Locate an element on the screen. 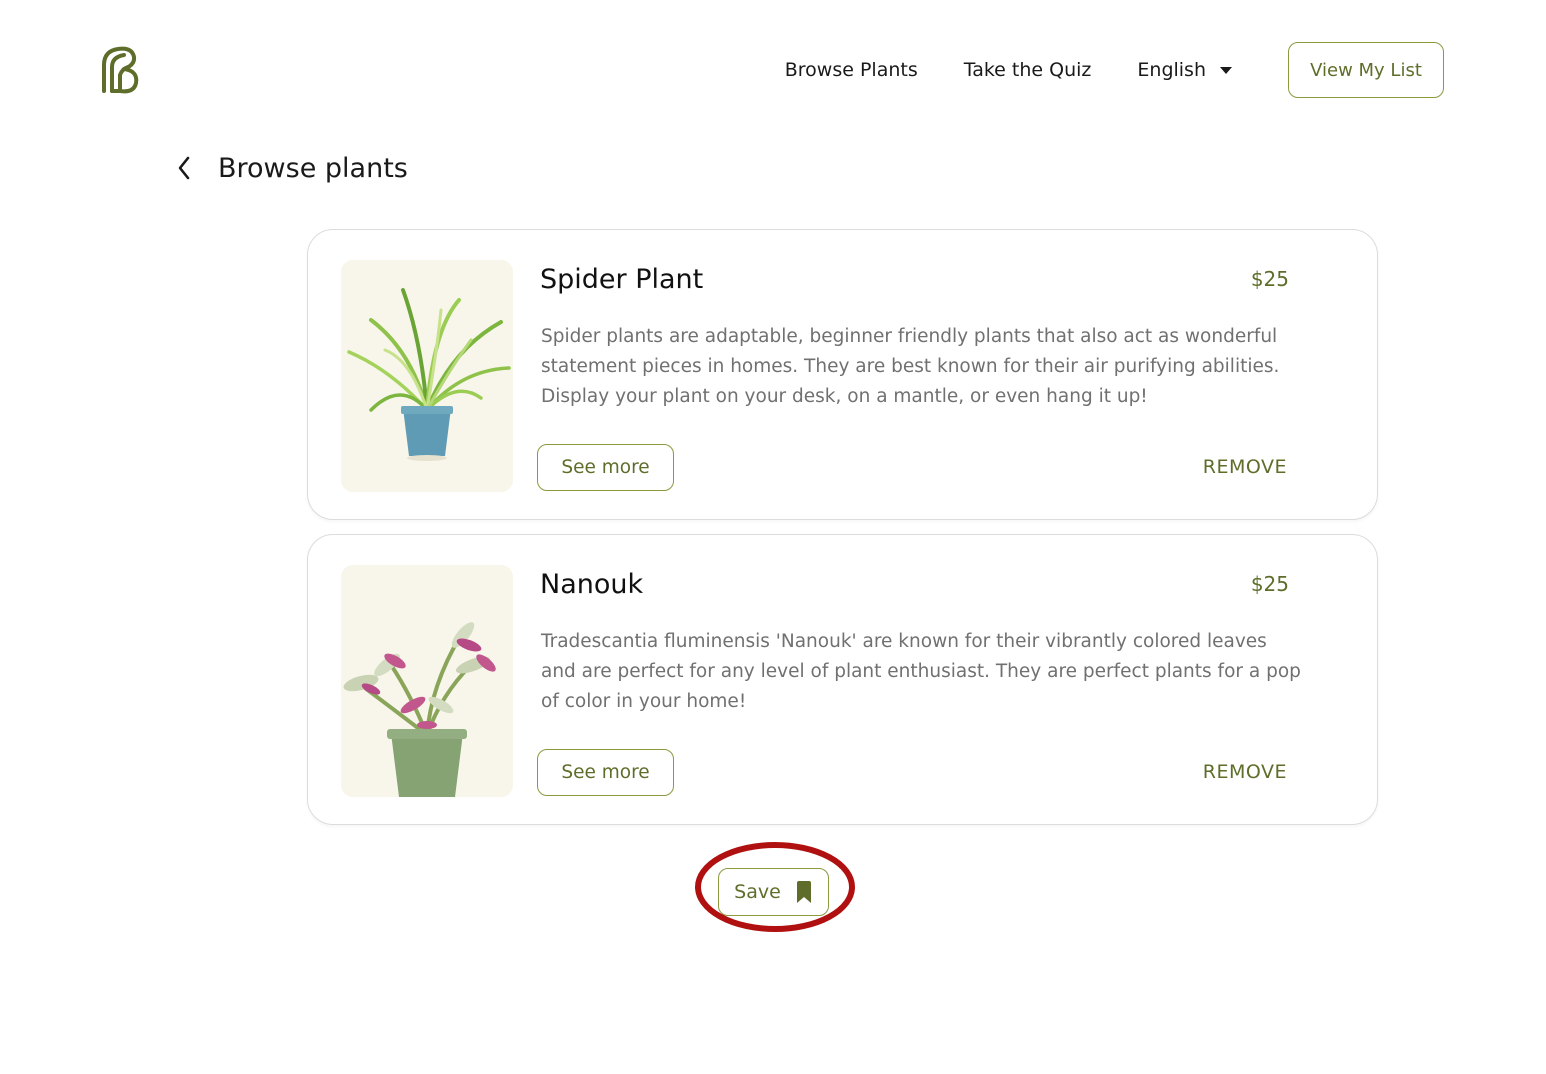 This screenshot has width=1546, height=1074. breadcrumb: Browse plants is located at coordinates (290, 168).